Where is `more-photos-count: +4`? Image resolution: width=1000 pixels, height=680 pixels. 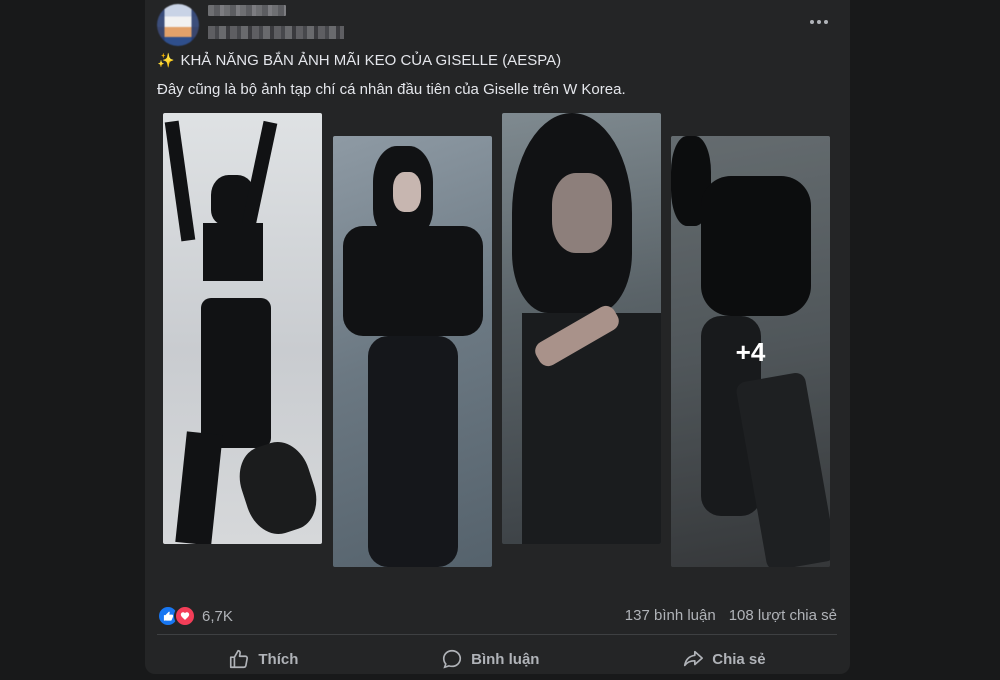
more-photos-count: +4 is located at coordinates (750, 352).